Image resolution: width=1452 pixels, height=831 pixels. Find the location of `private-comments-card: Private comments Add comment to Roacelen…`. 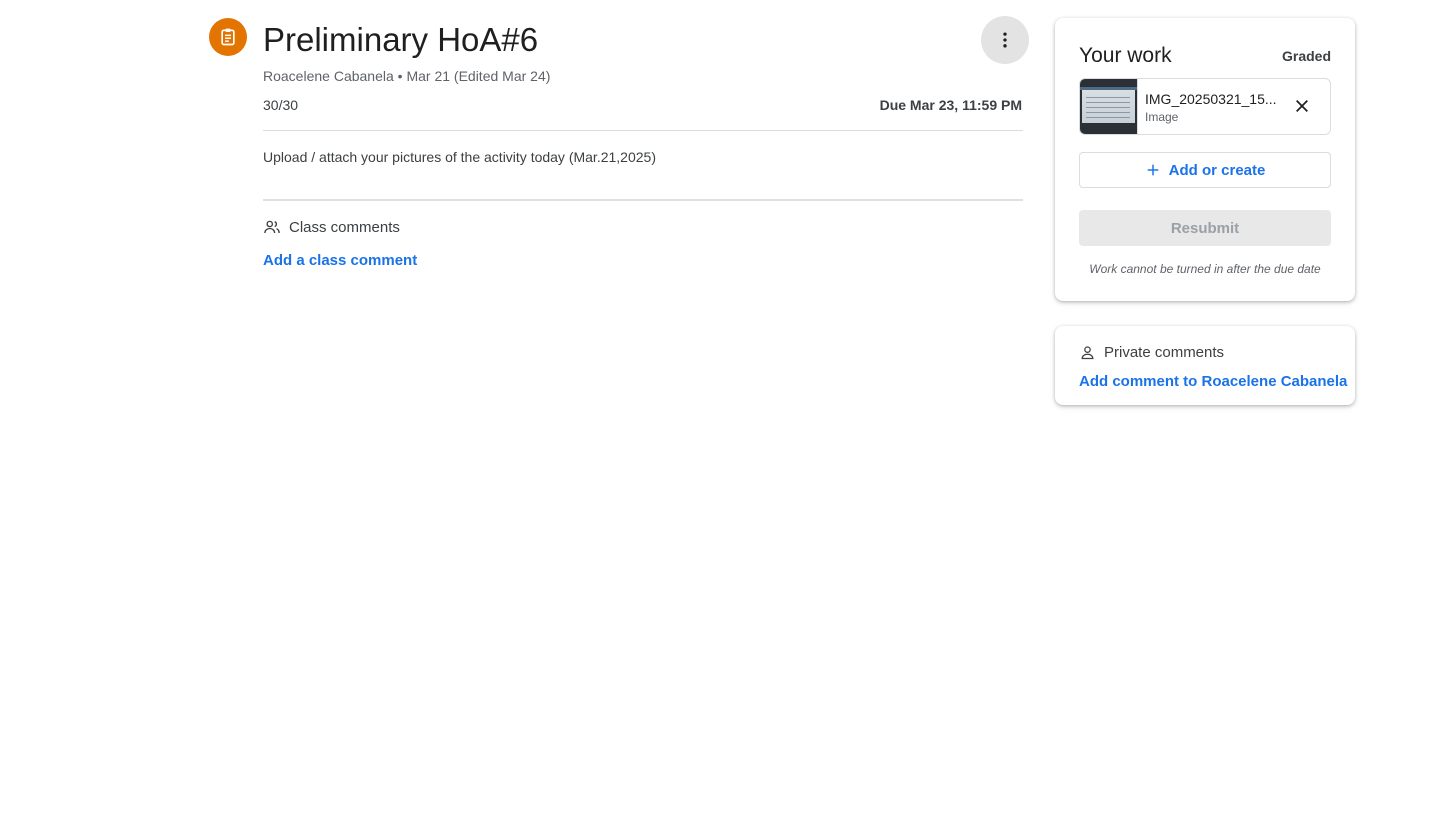

private-comments-card: Private comments Add comment to Roacelen… is located at coordinates (1205, 365).